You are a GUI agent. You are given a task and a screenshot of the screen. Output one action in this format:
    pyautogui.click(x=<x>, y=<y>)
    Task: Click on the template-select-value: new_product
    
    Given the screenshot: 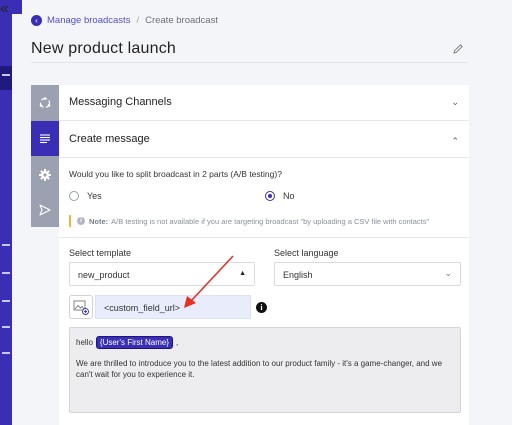 What is the action you would take?
    pyautogui.click(x=104, y=275)
    